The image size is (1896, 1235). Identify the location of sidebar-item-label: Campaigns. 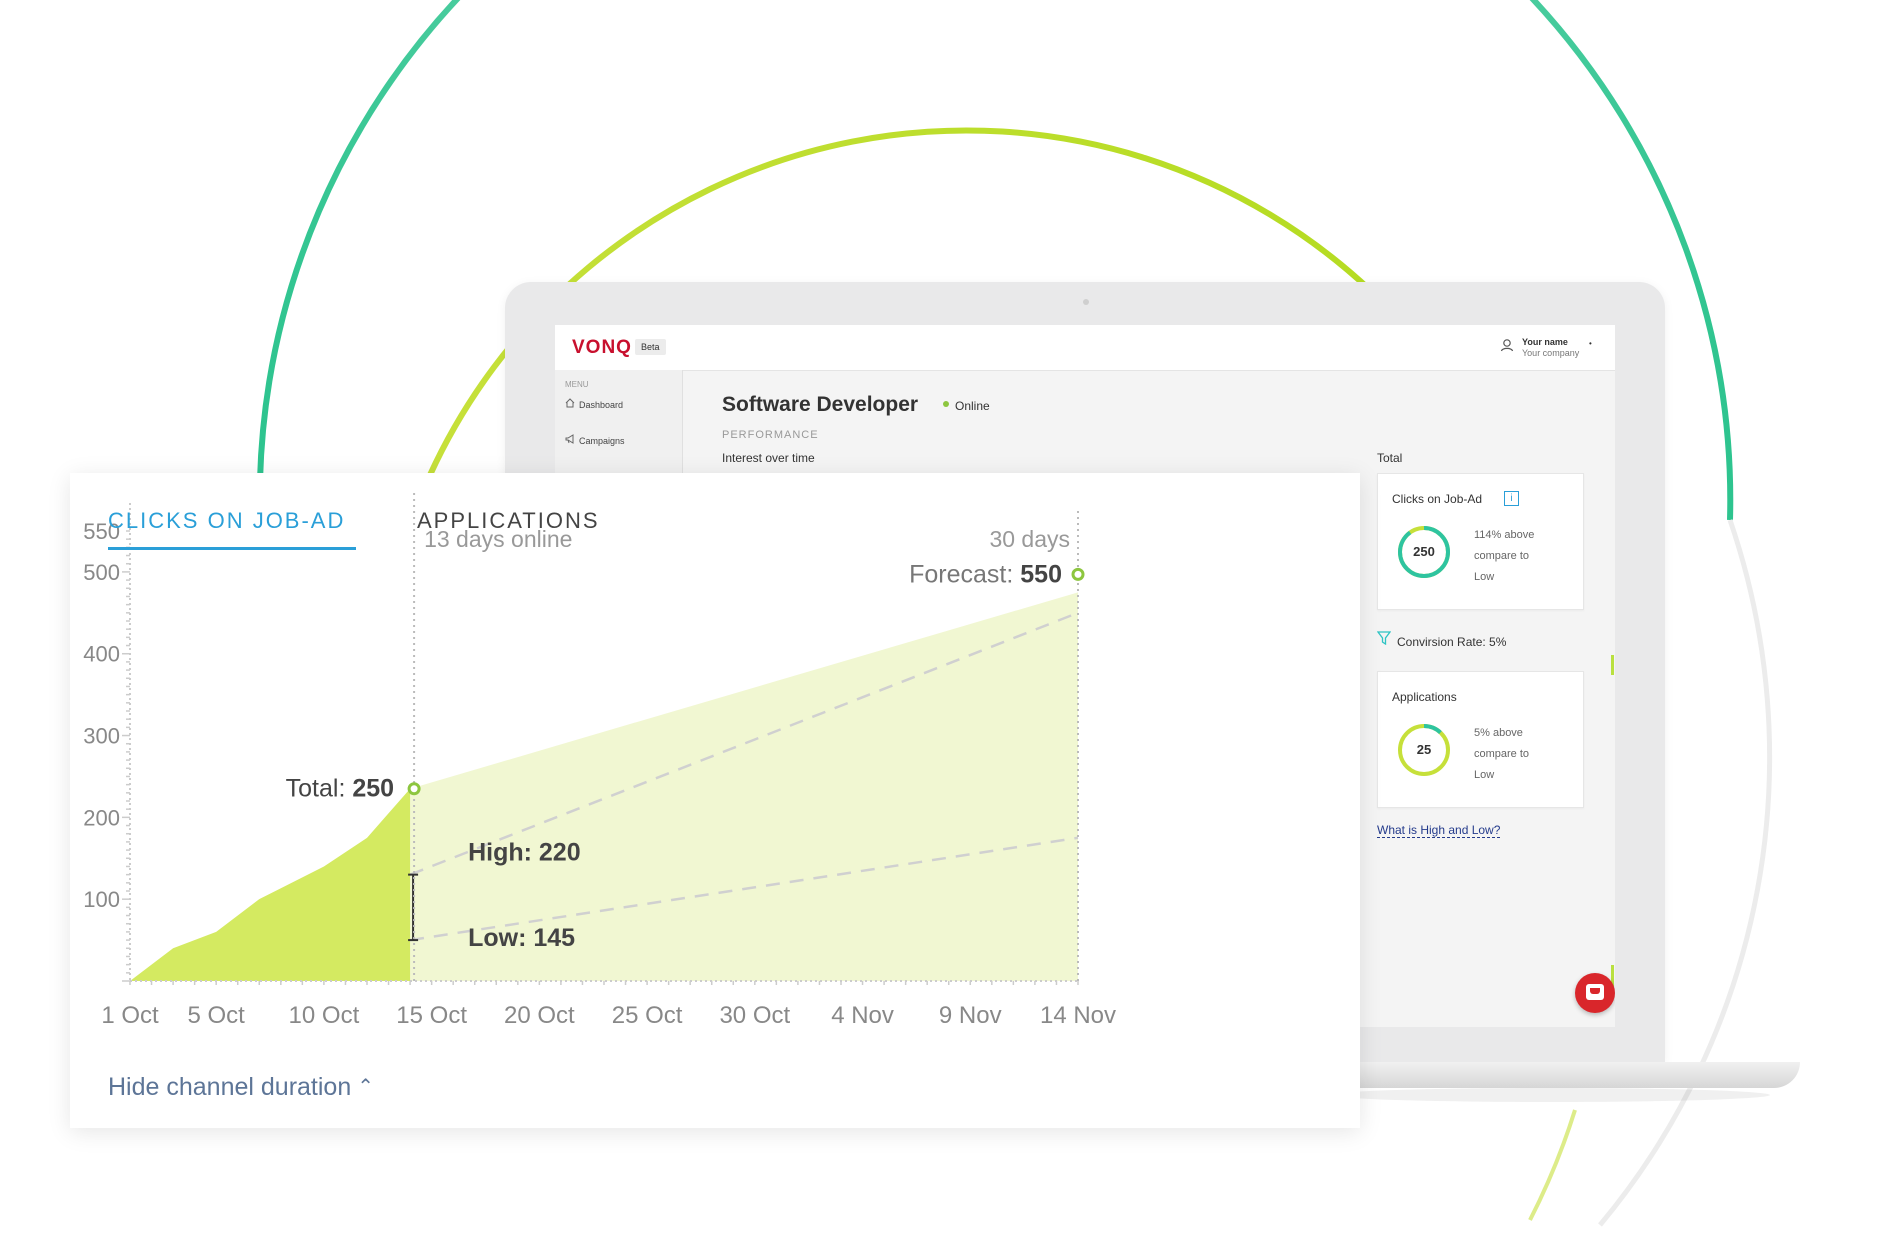
(602, 441).